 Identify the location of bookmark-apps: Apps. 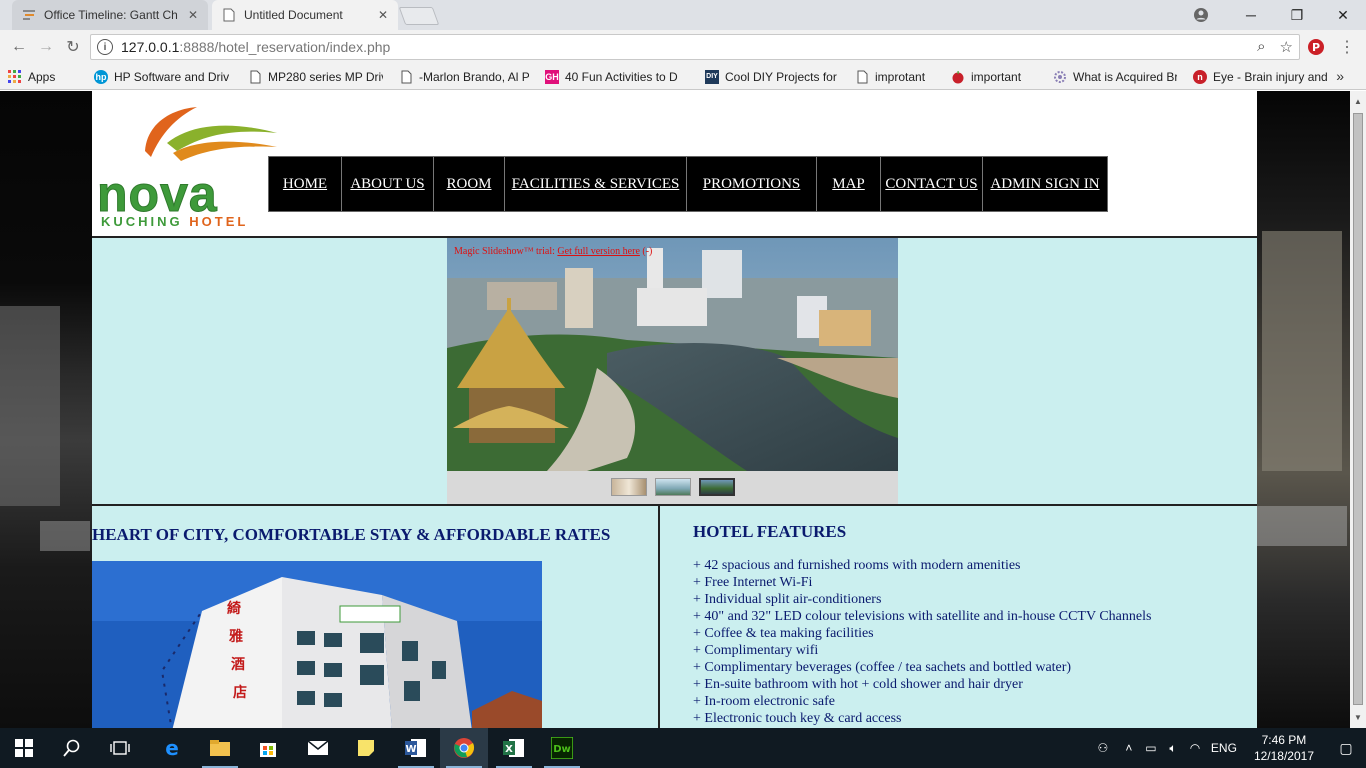
(43, 76).